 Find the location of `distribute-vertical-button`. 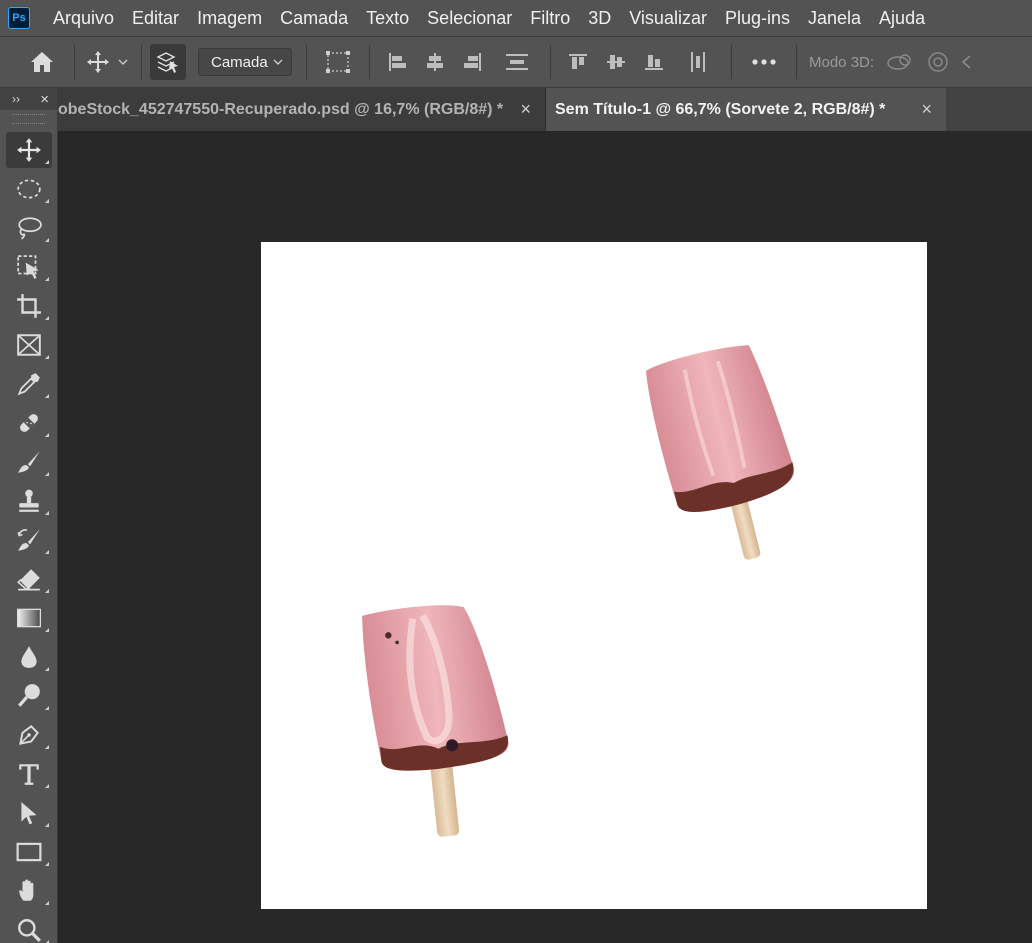

distribute-vertical-button is located at coordinates (517, 62).